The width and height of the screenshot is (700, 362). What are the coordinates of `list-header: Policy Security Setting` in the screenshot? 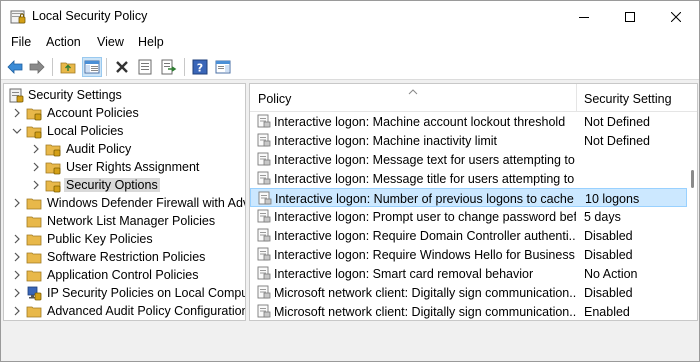 It's located at (473, 98).